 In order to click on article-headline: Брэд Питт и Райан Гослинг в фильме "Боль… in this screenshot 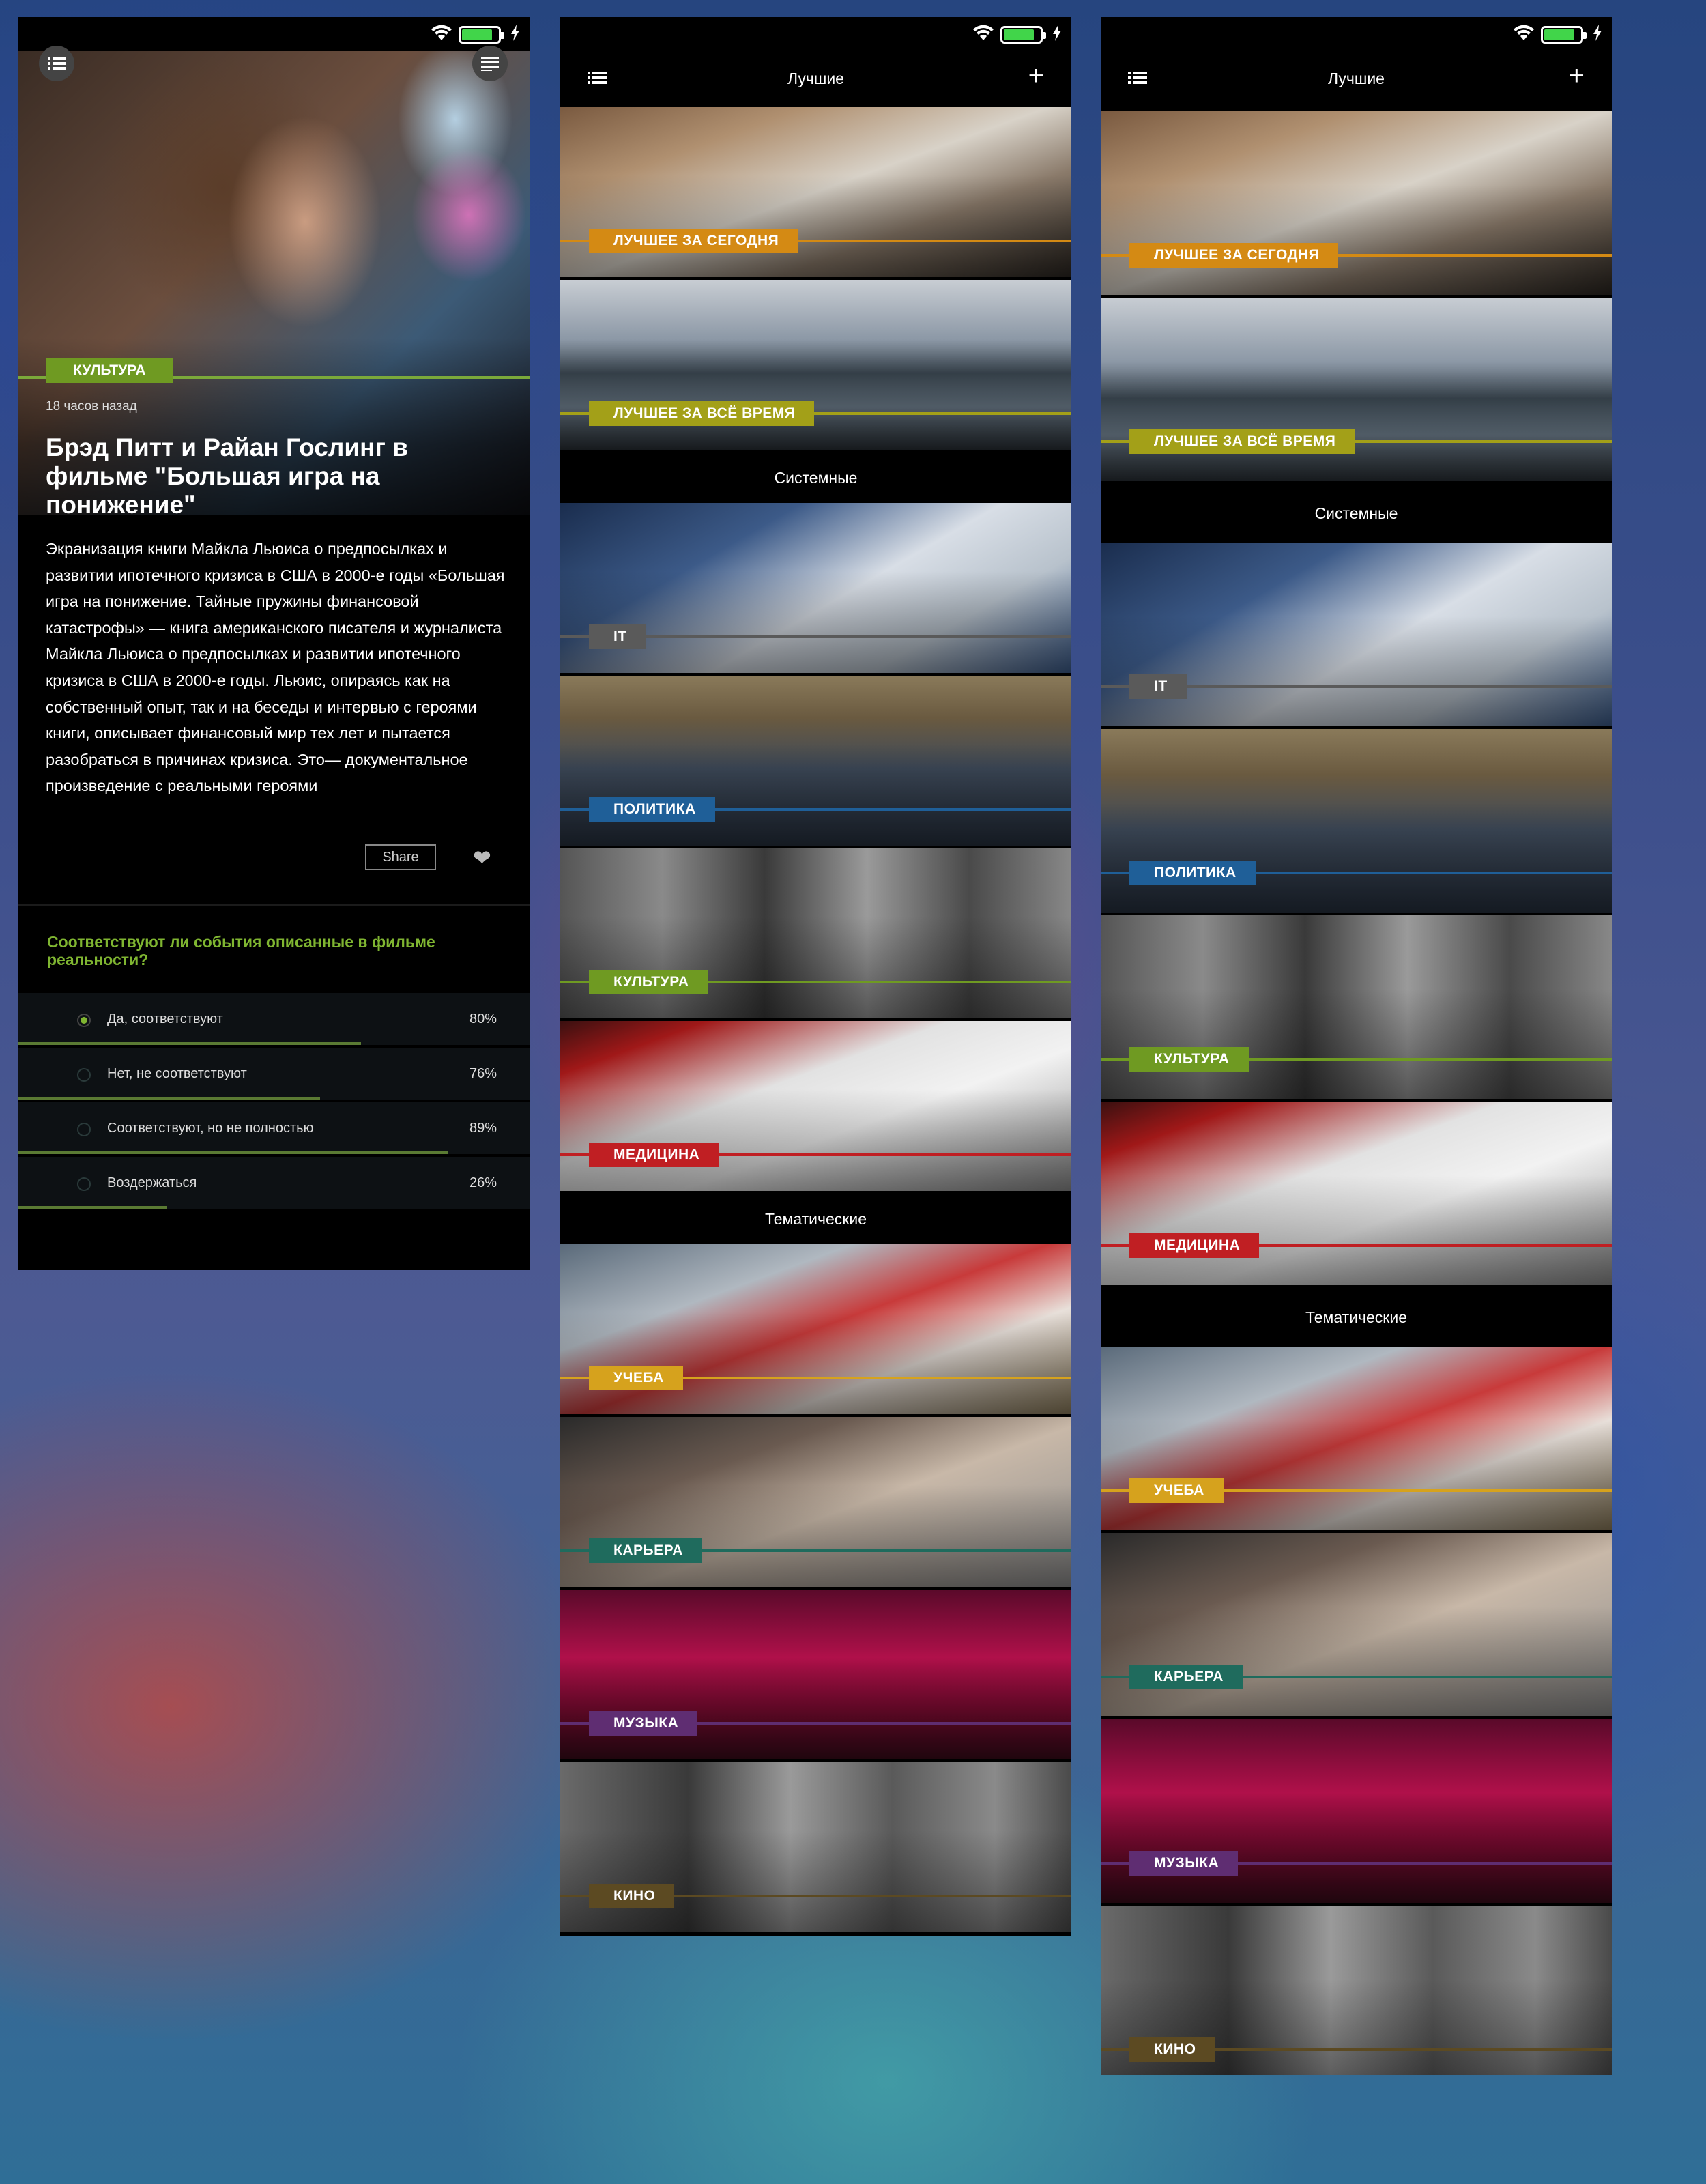, I will do `click(227, 476)`.